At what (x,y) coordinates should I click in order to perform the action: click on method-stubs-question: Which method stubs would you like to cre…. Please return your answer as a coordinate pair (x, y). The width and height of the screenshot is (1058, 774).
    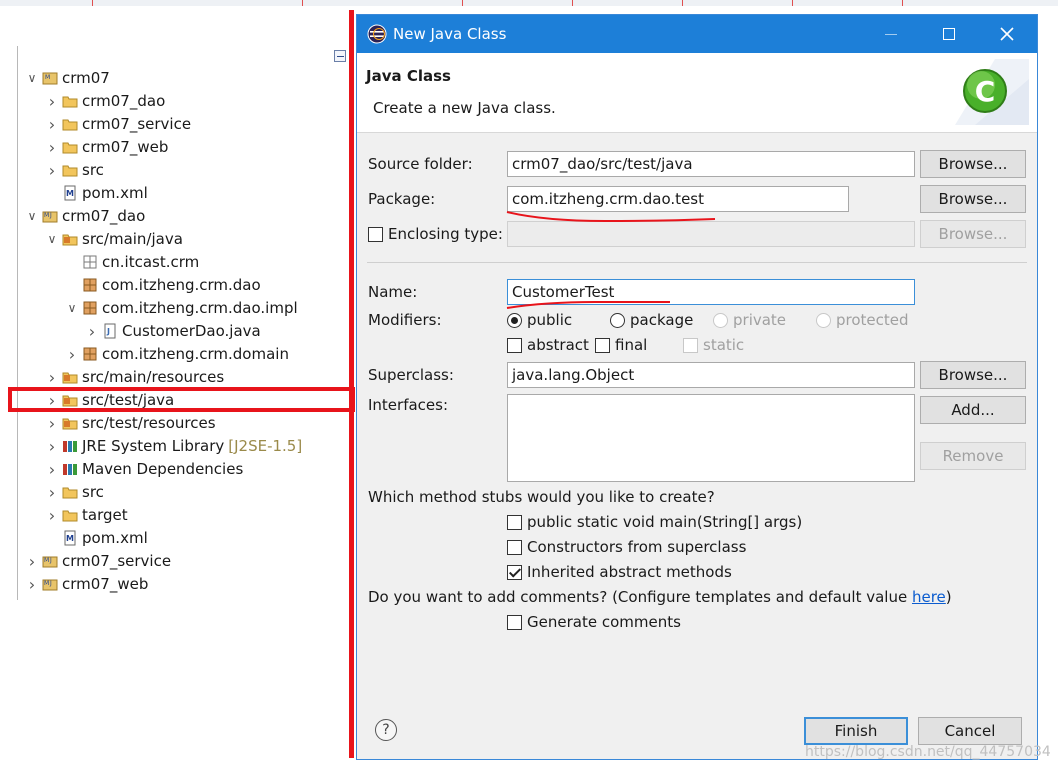
    Looking at the image, I should click on (541, 497).